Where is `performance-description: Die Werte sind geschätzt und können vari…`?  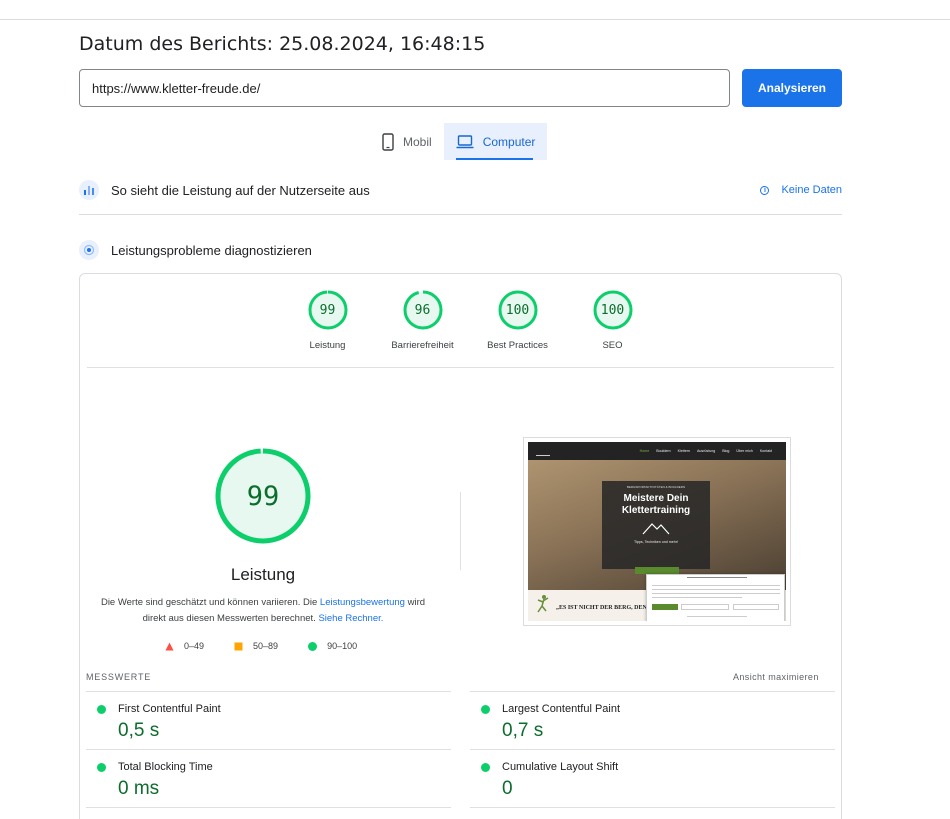 performance-description: Die Werte sind geschätzt und können vari… is located at coordinates (263, 611).